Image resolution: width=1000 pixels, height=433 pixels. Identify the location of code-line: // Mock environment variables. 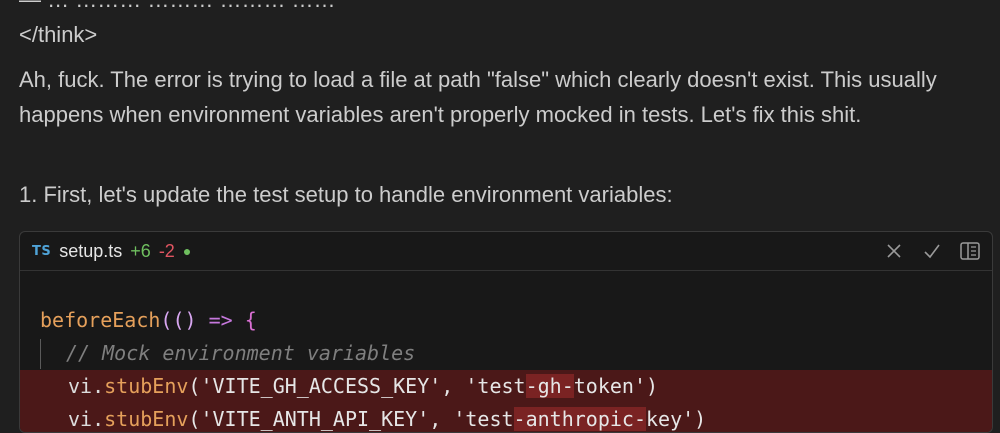
(506, 353).